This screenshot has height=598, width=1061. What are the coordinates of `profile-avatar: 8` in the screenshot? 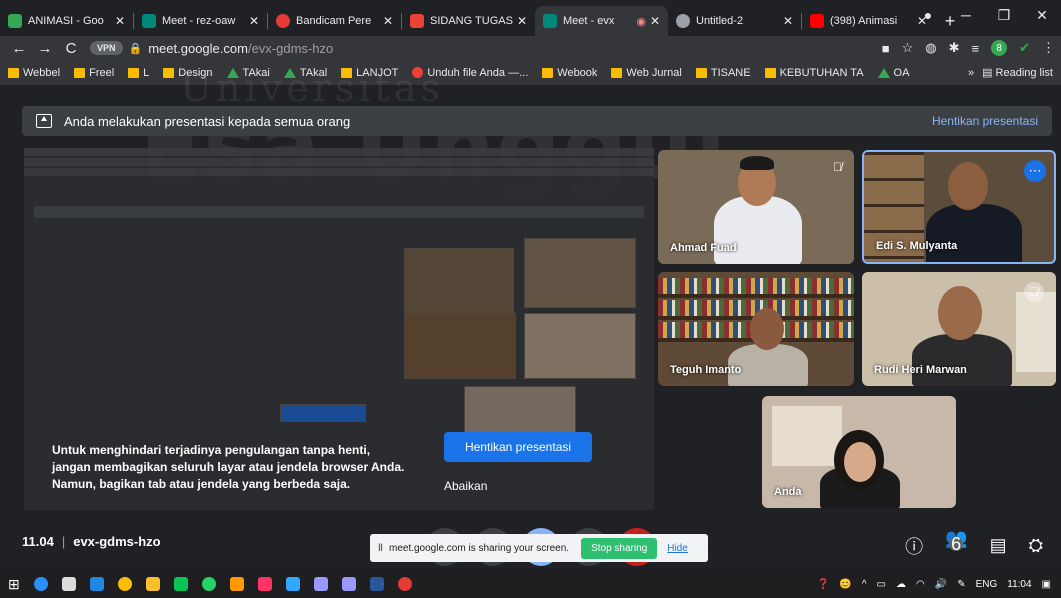 It's located at (999, 48).